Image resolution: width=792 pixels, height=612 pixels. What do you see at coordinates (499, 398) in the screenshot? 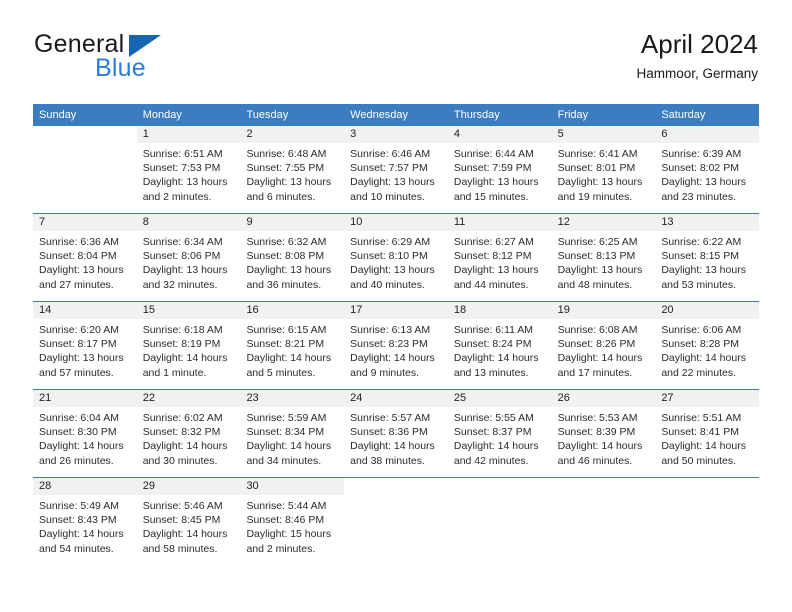
I see `day-number: 25` at bounding box center [499, 398].